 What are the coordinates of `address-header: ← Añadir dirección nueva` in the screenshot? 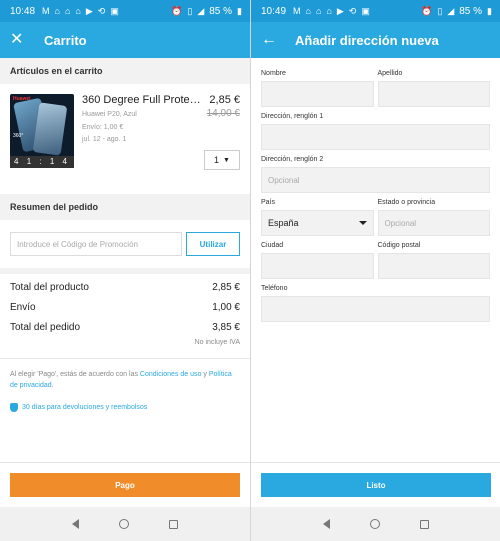 It's located at (375, 40).